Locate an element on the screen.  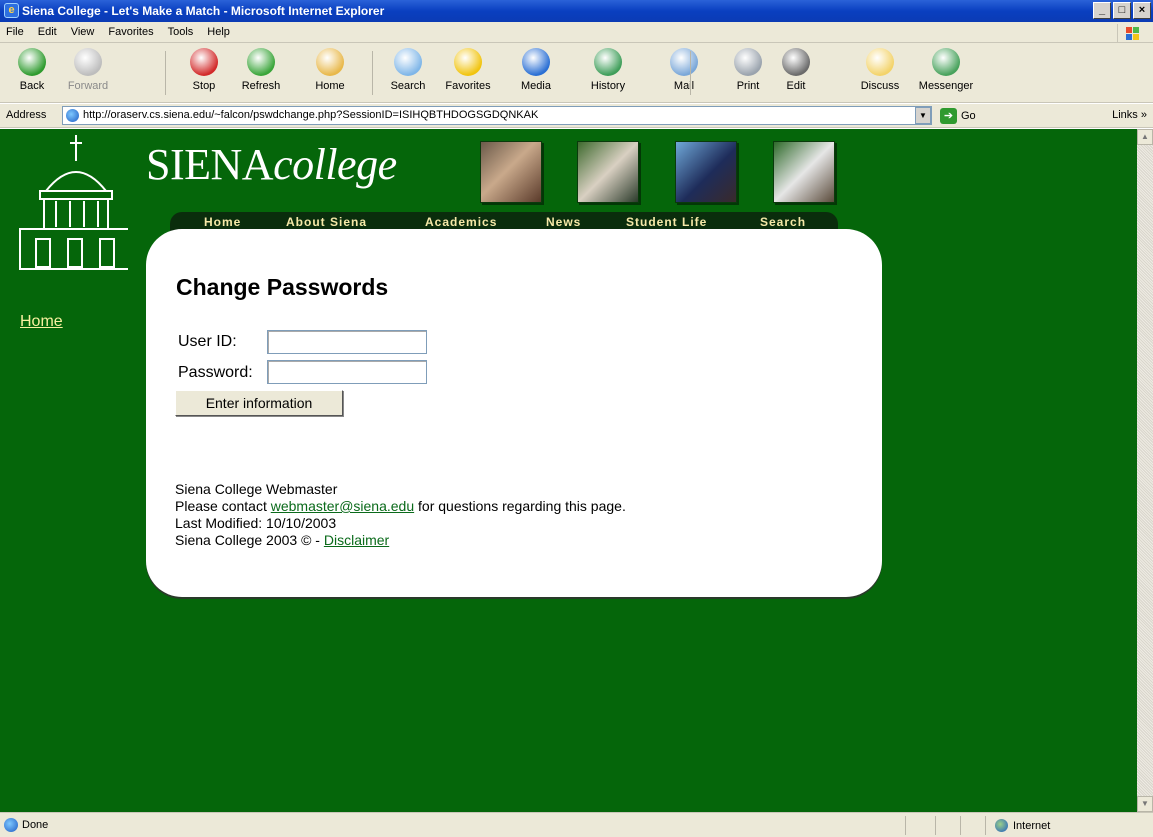
security-zone: Internet is located at coordinates (1022, 825).